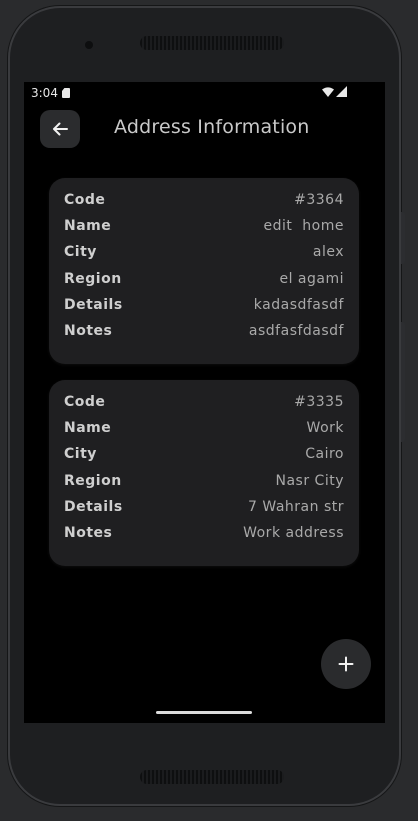 The height and width of the screenshot is (821, 418). What do you see at coordinates (328, 92) in the screenshot?
I see `wifi-icon` at bounding box center [328, 92].